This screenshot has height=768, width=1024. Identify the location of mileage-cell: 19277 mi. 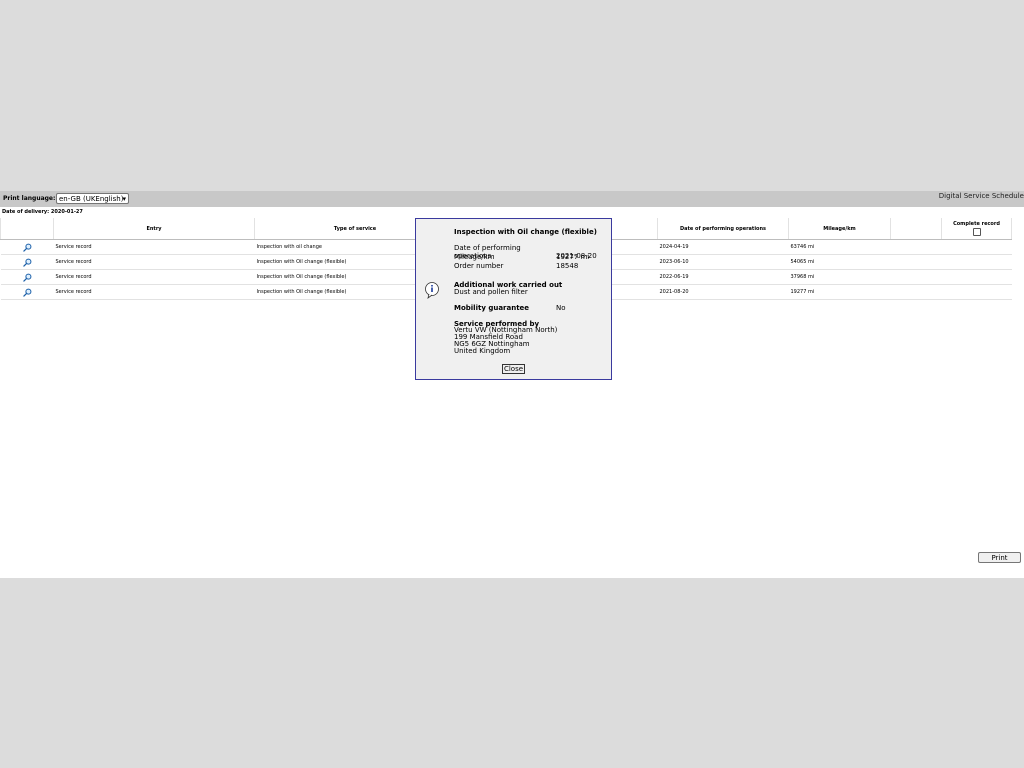
(839, 292).